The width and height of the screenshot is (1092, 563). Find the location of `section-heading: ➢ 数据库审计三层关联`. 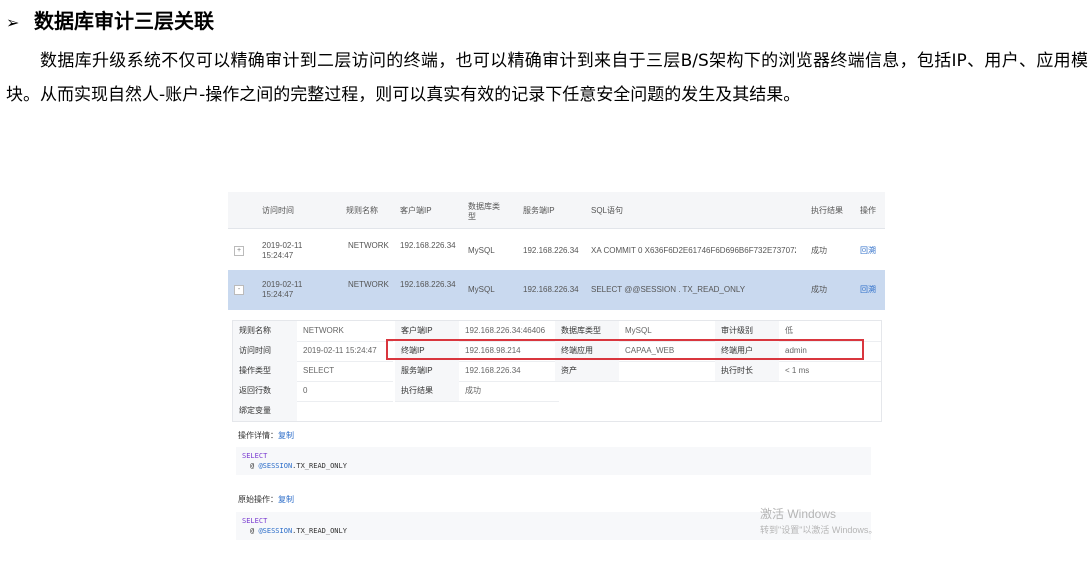

section-heading: ➢ 数据库审计三层关联 is located at coordinates (110, 21).